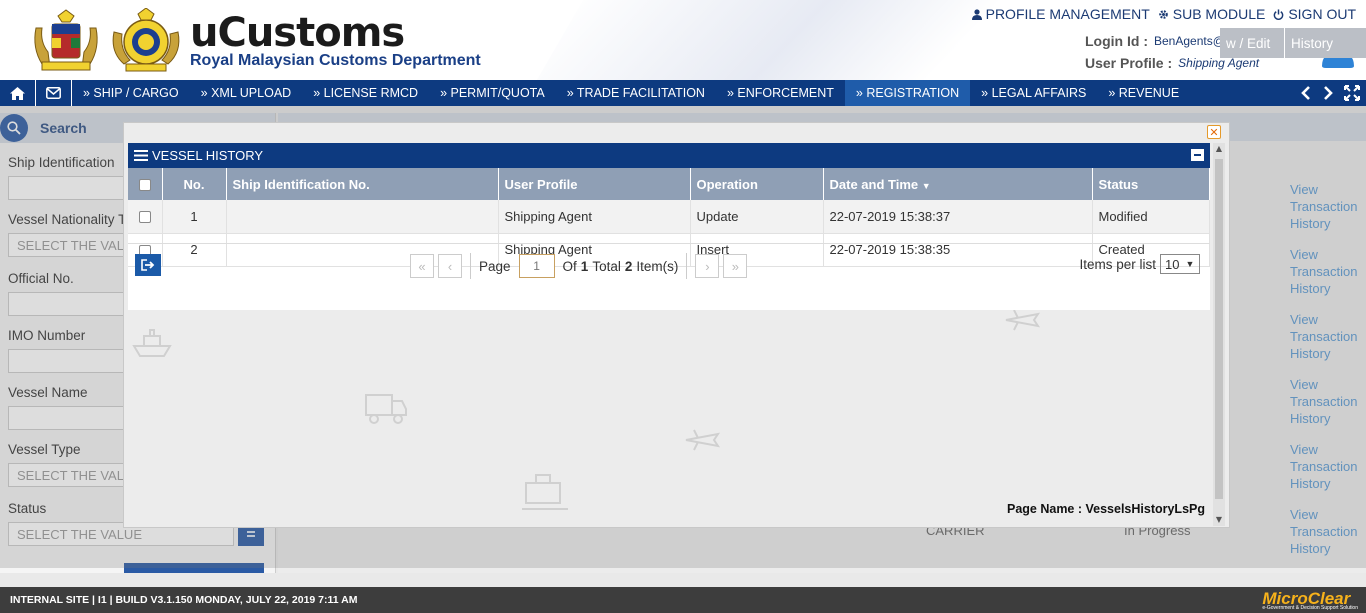 The width and height of the screenshot is (1366, 613). I want to click on total-items: 2, so click(628, 266).